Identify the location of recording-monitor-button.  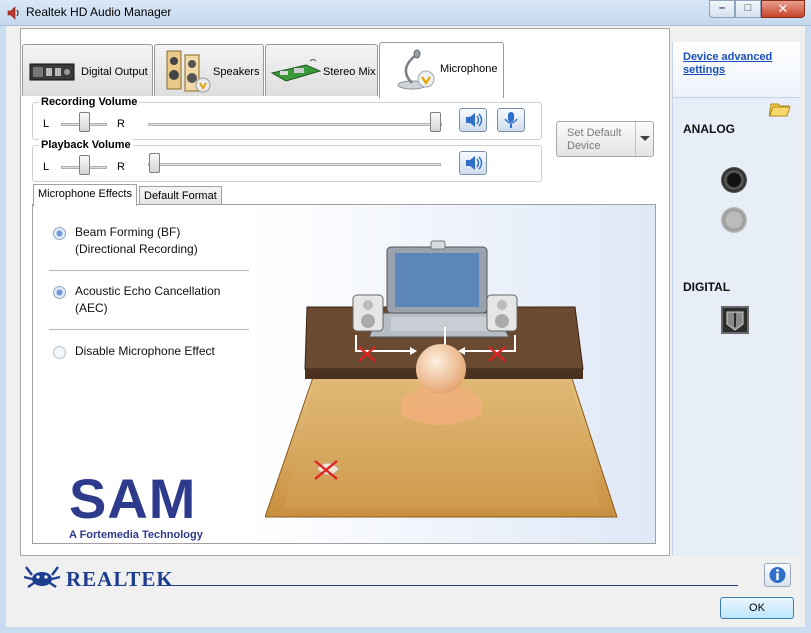
(511, 120).